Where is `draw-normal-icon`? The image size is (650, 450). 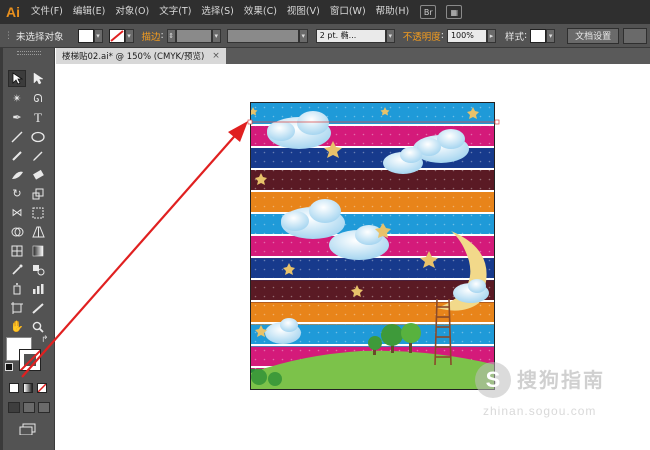
draw-normal-icon is located at coordinates (14, 407).